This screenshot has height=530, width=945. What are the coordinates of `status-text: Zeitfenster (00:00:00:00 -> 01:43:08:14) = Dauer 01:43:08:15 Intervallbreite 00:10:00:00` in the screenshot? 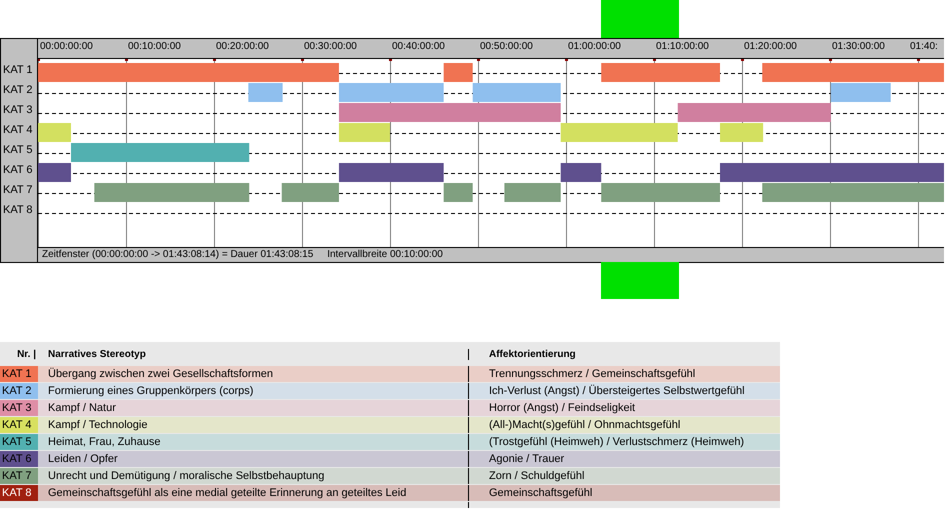 It's located at (242, 254).